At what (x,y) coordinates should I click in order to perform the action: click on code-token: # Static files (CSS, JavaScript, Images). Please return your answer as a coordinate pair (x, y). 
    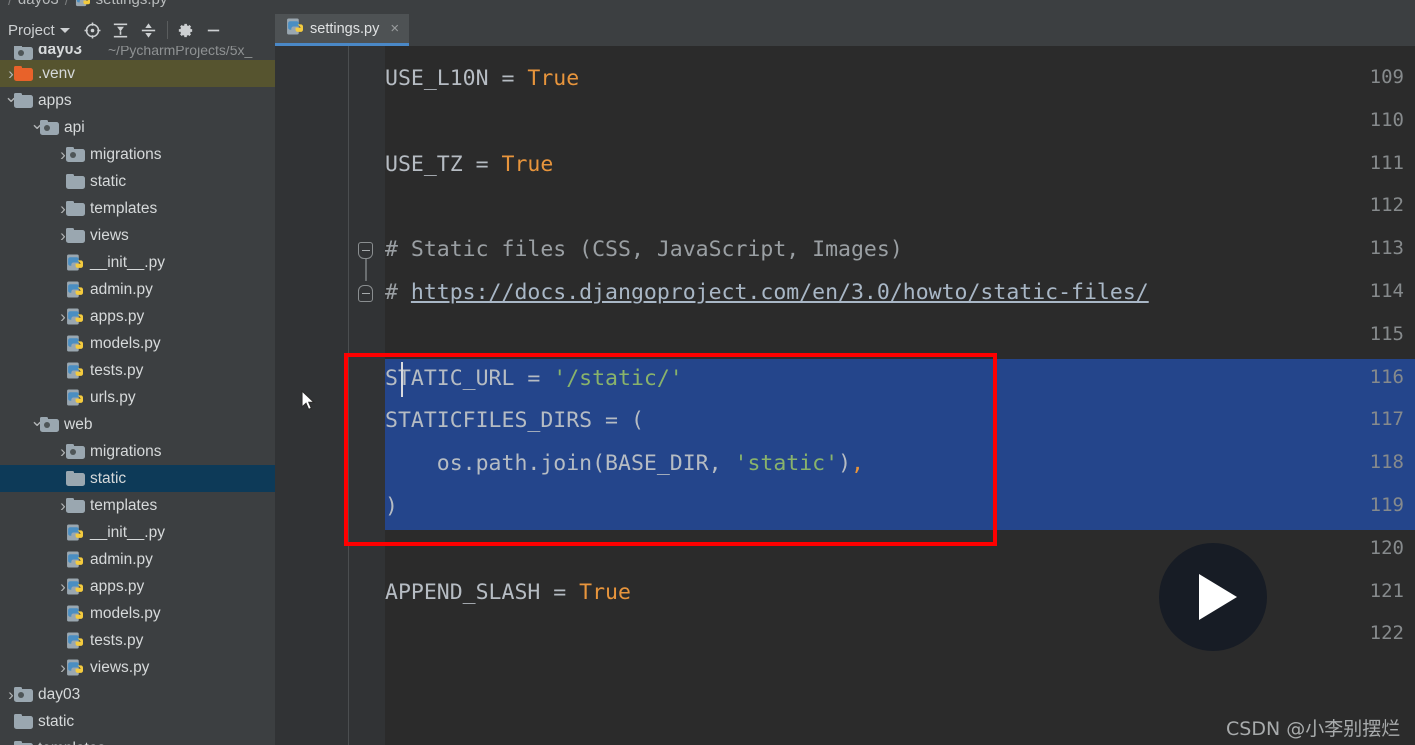
    Looking at the image, I should click on (644, 250).